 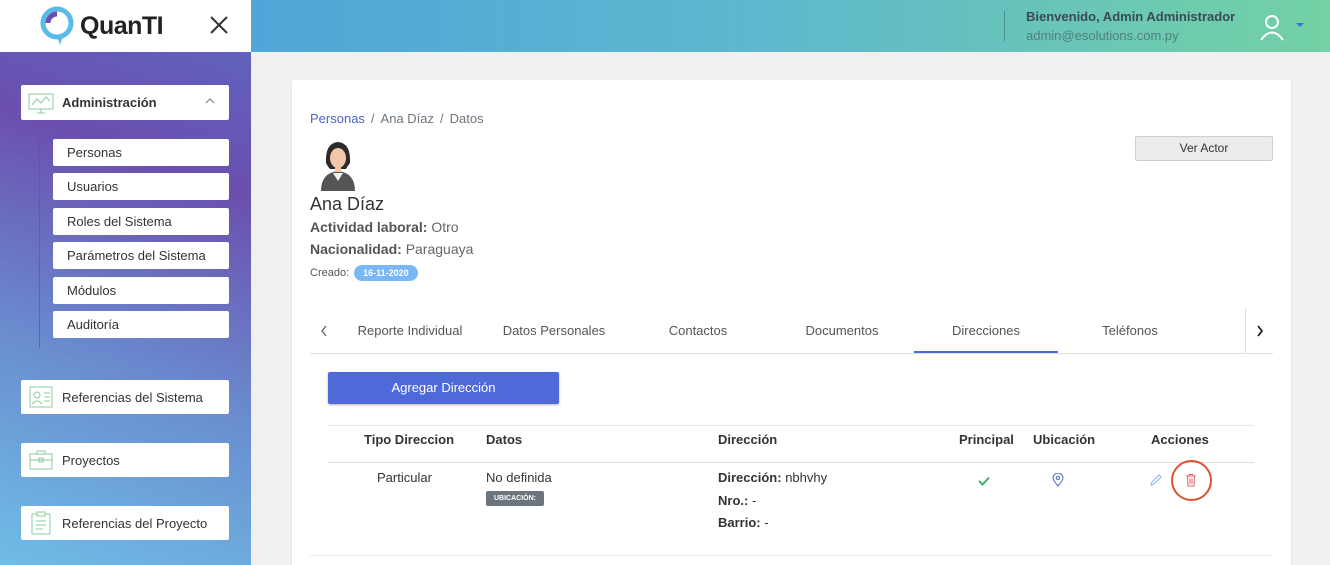 I want to click on tabs-scroll-left, so click(x=324, y=331).